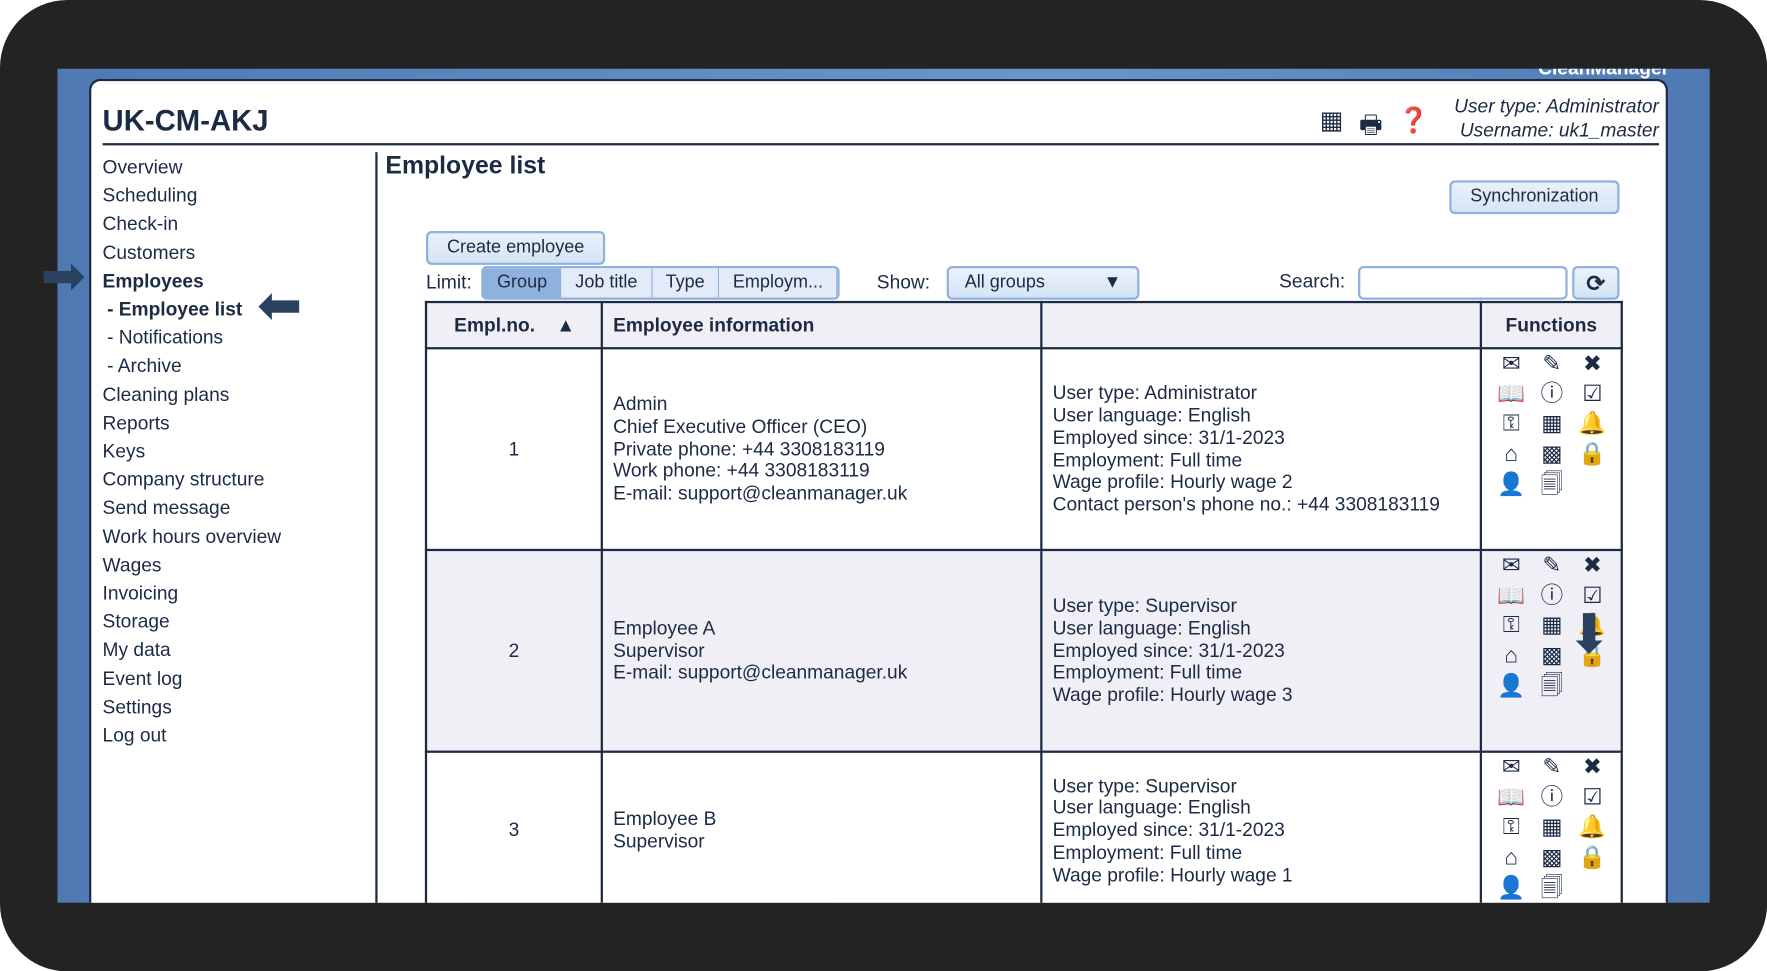  What do you see at coordinates (1534, 197) in the screenshot?
I see `synchronization-button: Synchronization` at bounding box center [1534, 197].